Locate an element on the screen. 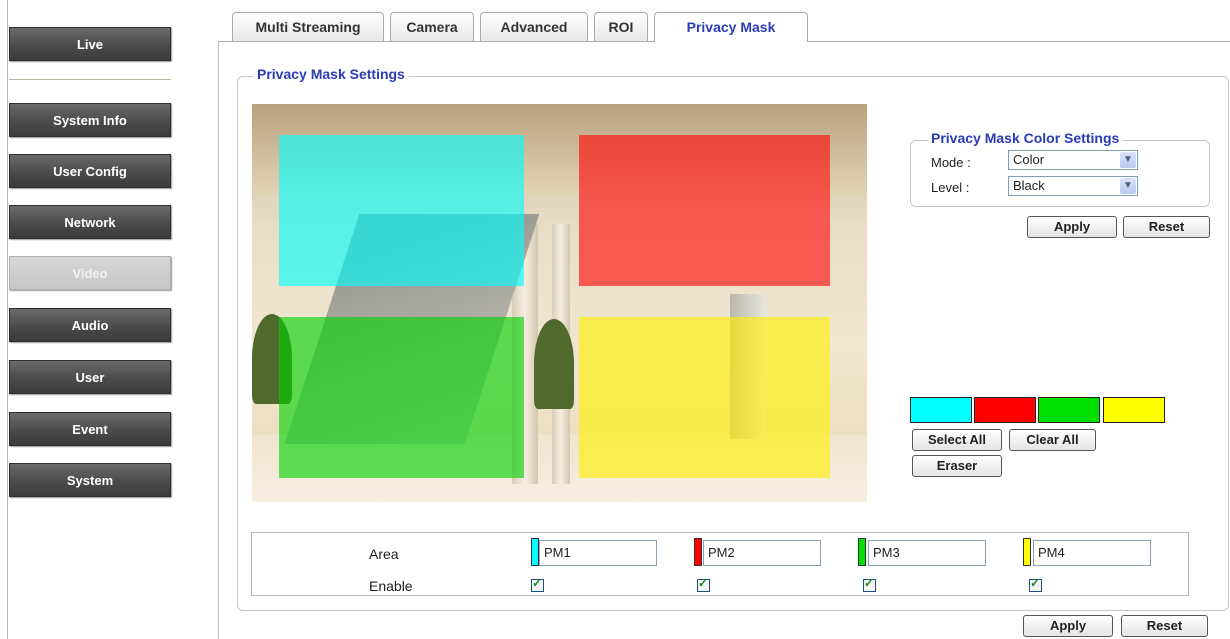 The width and height of the screenshot is (1230, 639). privacy-mask-settings-title: Privacy Mask Settings is located at coordinates (331, 74).